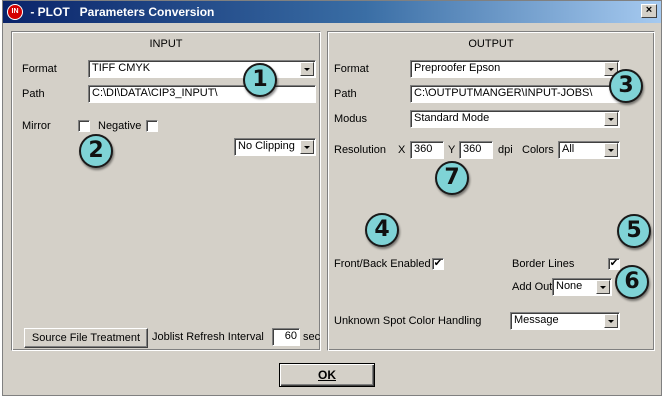 This screenshot has width=664, height=396. What do you see at coordinates (121, 68) in the screenshot?
I see `input-format-value: TIFF CMYK` at bounding box center [121, 68].